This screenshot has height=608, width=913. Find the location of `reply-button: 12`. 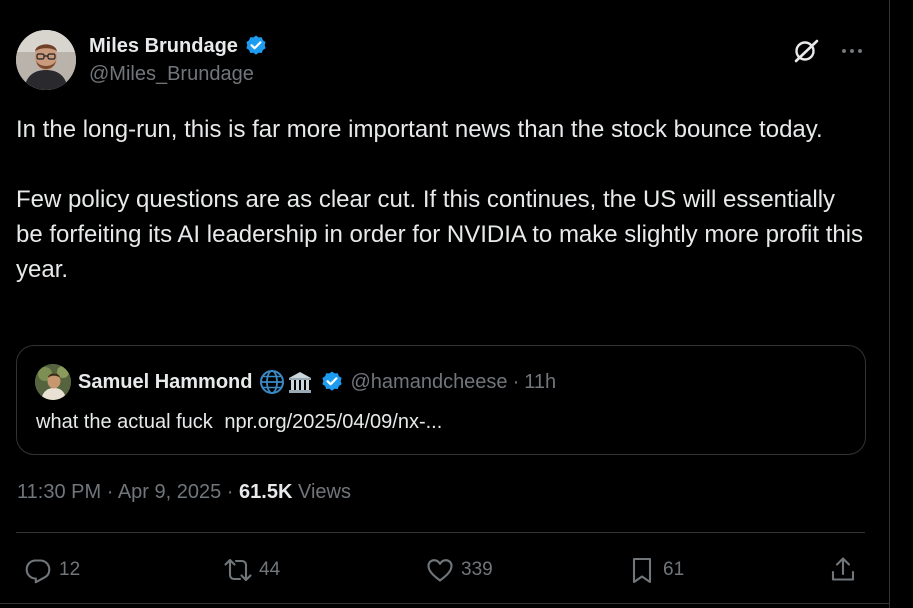

reply-button: 12 is located at coordinates (51, 570).